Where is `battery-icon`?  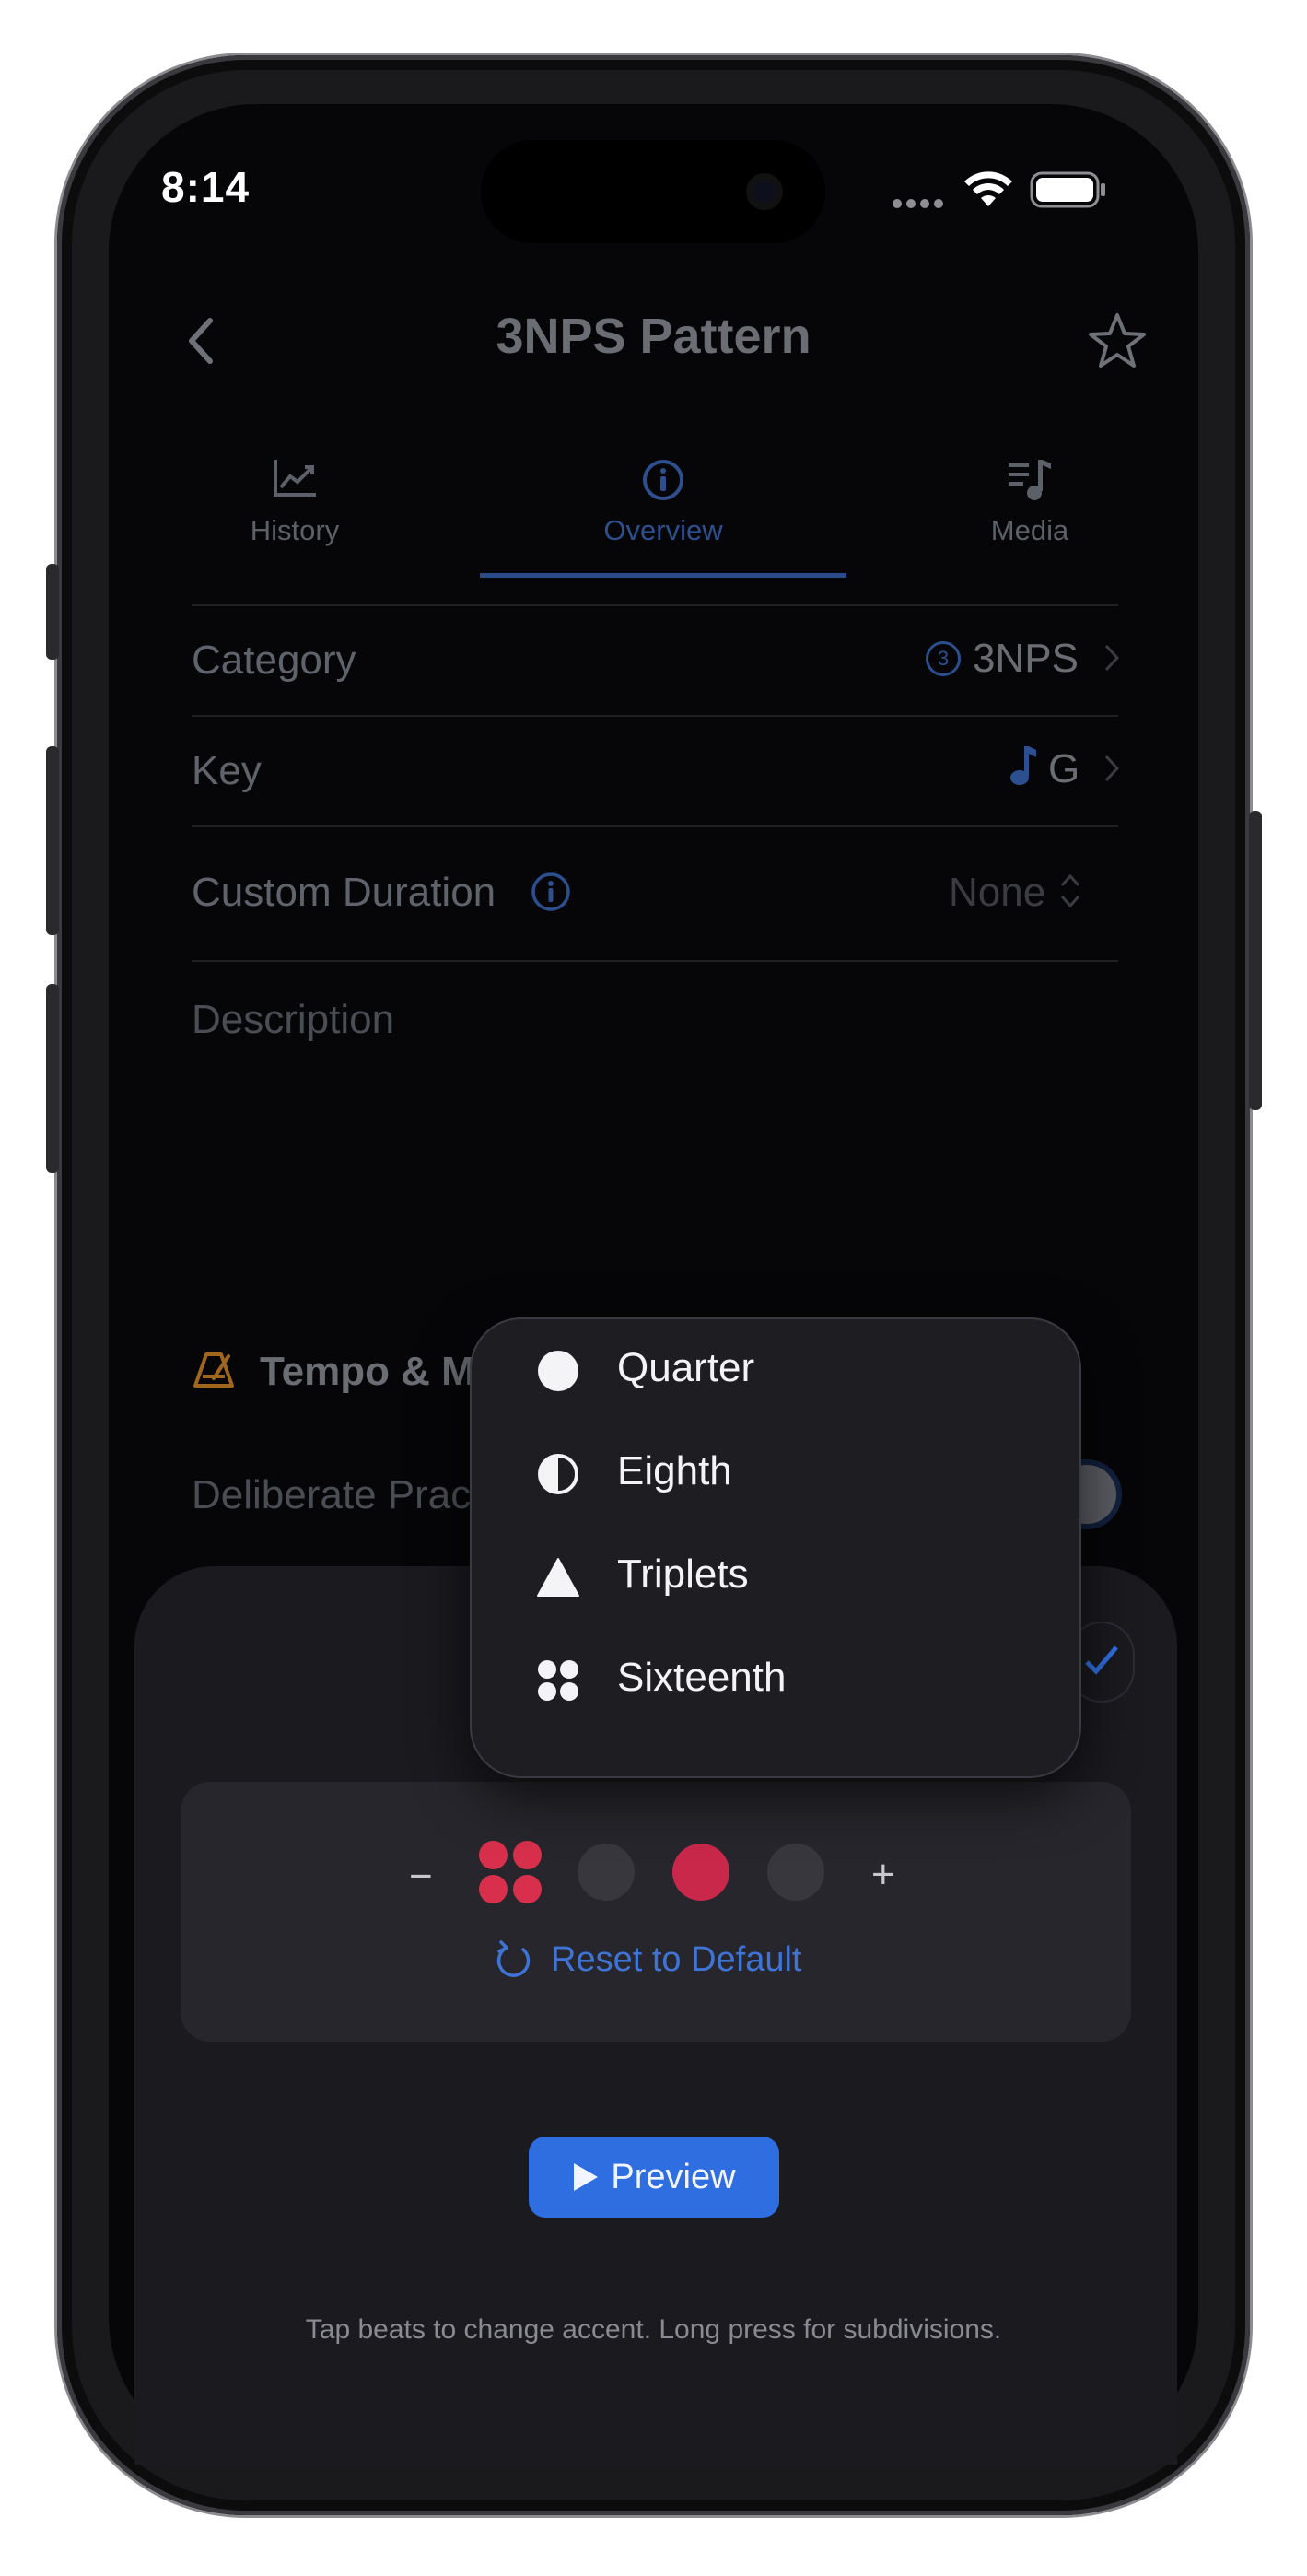 battery-icon is located at coordinates (1068, 192).